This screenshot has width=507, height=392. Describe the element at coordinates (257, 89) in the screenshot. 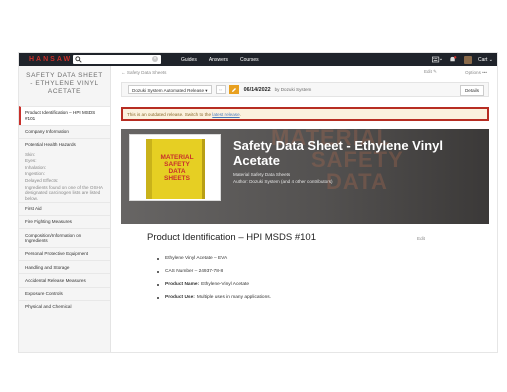

I see `release-date: 06/14/2022` at that location.